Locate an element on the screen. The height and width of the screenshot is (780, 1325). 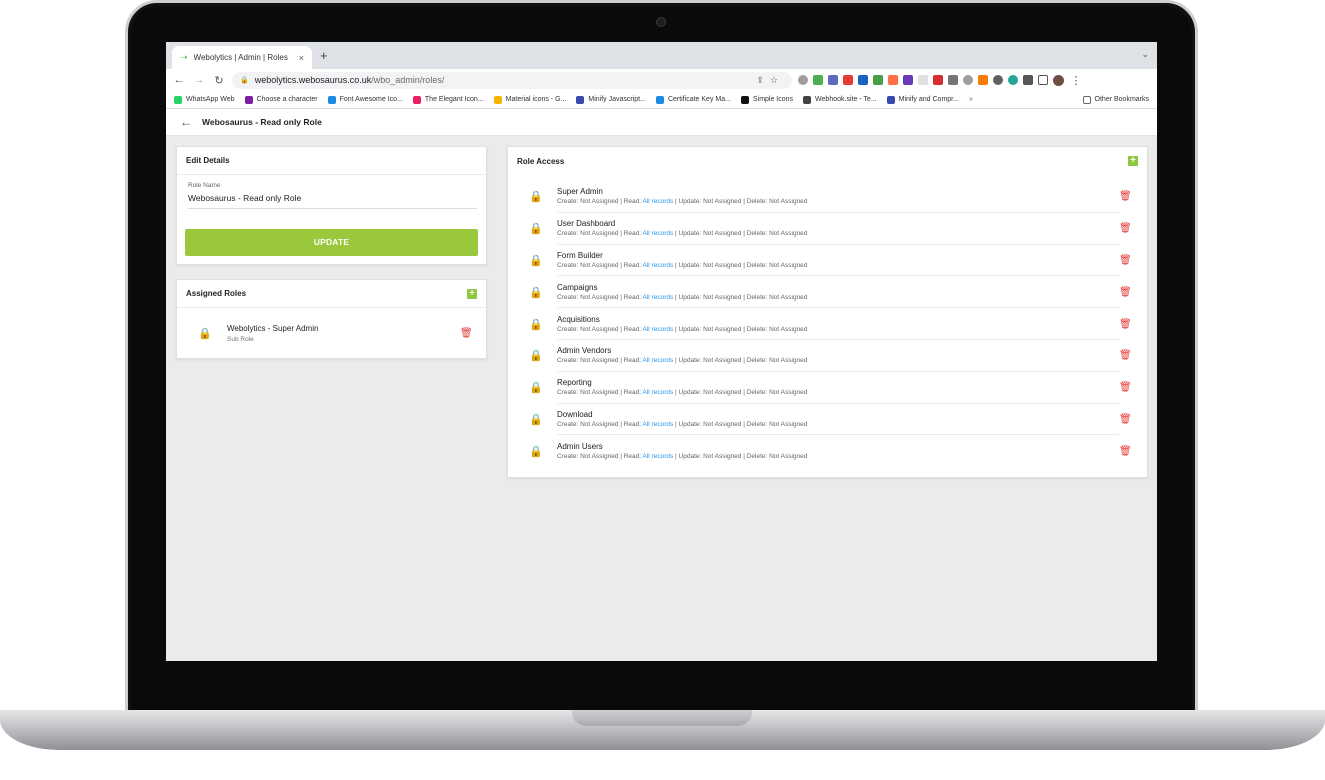
assigned-roles-heading: Assigned Roles is located at coordinates (216, 293).